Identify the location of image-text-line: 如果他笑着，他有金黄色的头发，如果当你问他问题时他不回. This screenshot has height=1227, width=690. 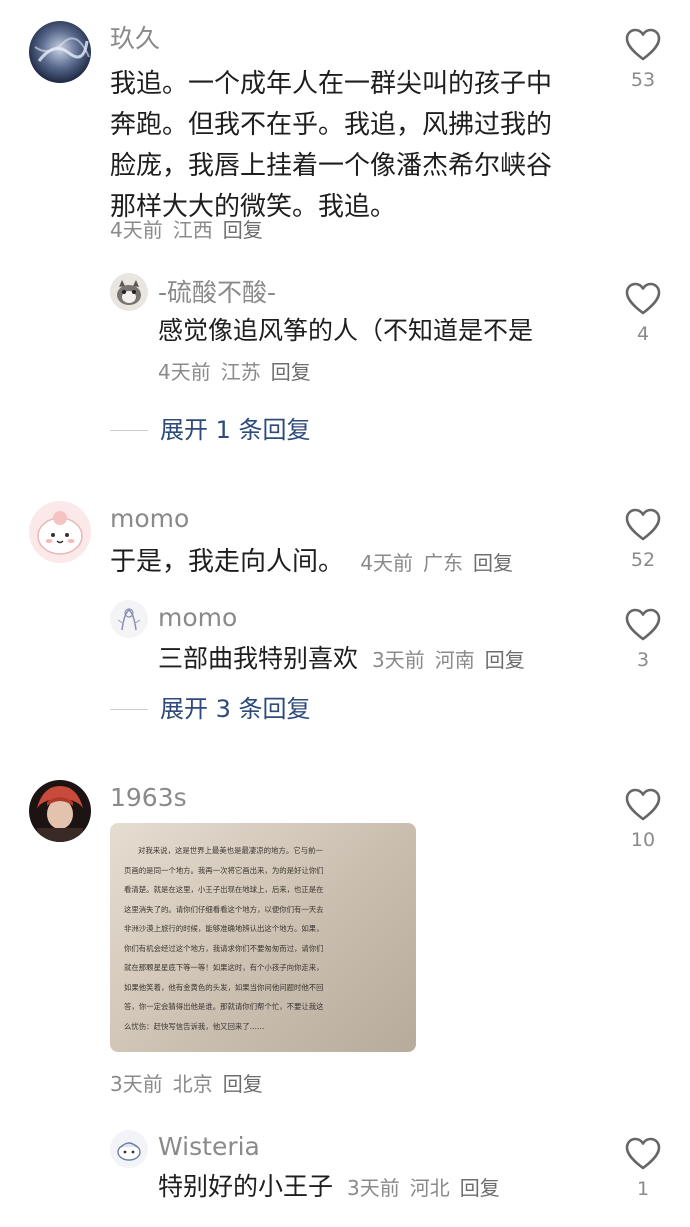
(224, 987).